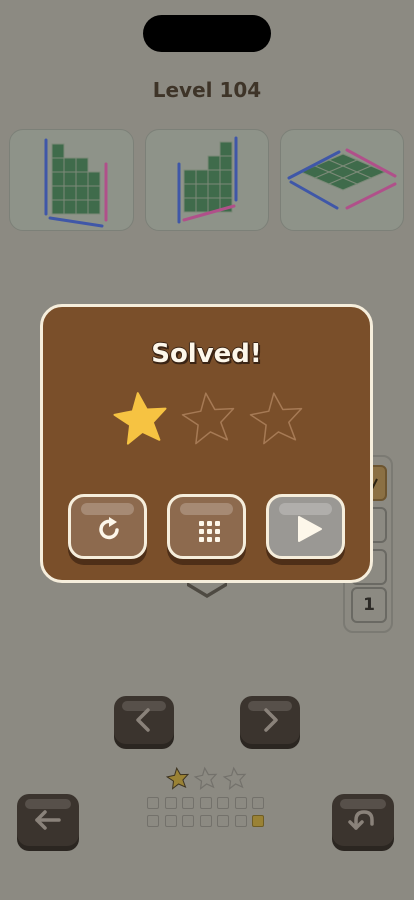  I want to click on arrow-left-icon, so click(48, 820).